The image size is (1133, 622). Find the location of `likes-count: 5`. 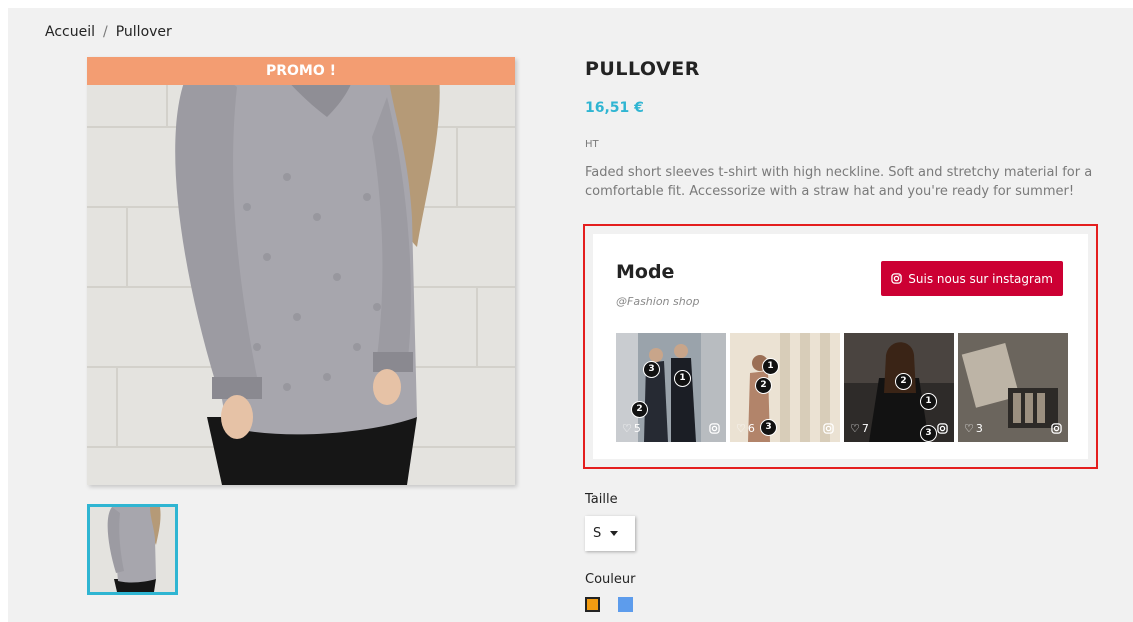

likes-count: 5 is located at coordinates (637, 428).